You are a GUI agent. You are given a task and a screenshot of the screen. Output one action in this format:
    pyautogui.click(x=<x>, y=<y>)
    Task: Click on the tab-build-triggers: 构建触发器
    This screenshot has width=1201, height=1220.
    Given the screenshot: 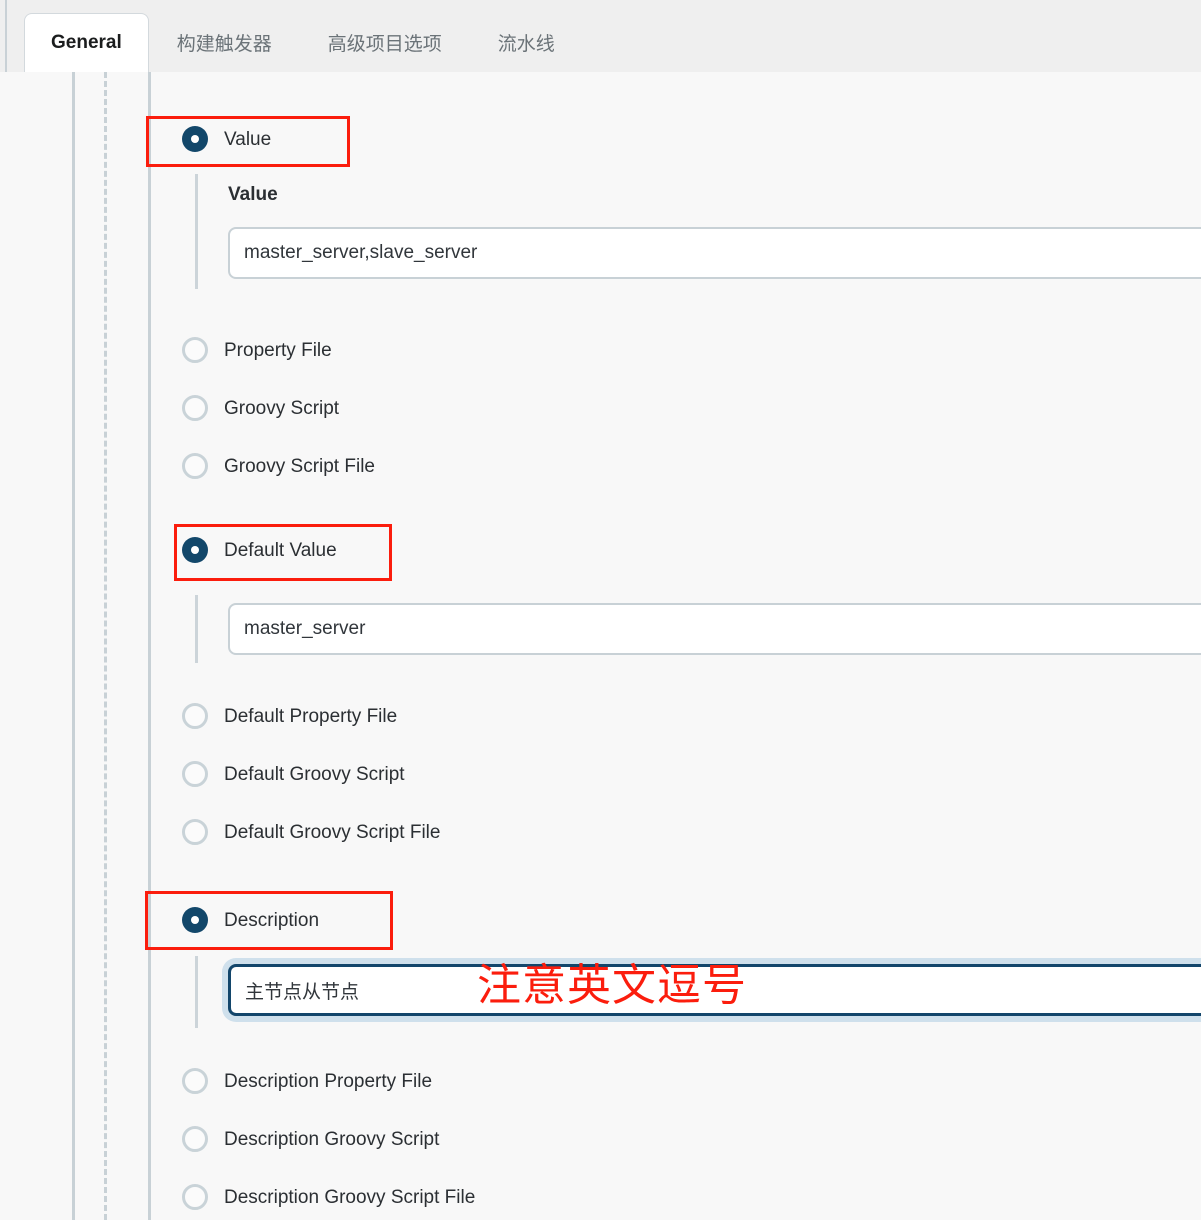 What is the action you would take?
    pyautogui.click(x=224, y=42)
    